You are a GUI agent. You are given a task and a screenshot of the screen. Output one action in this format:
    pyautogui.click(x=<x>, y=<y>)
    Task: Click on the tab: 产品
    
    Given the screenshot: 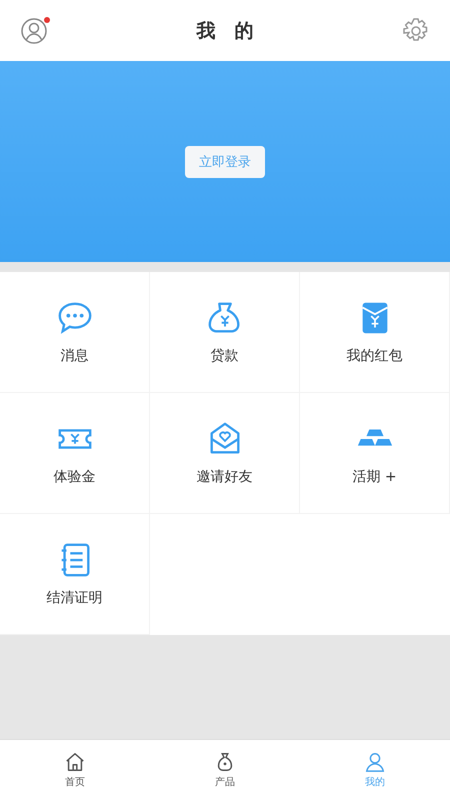 What is the action you would take?
    pyautogui.click(x=225, y=770)
    